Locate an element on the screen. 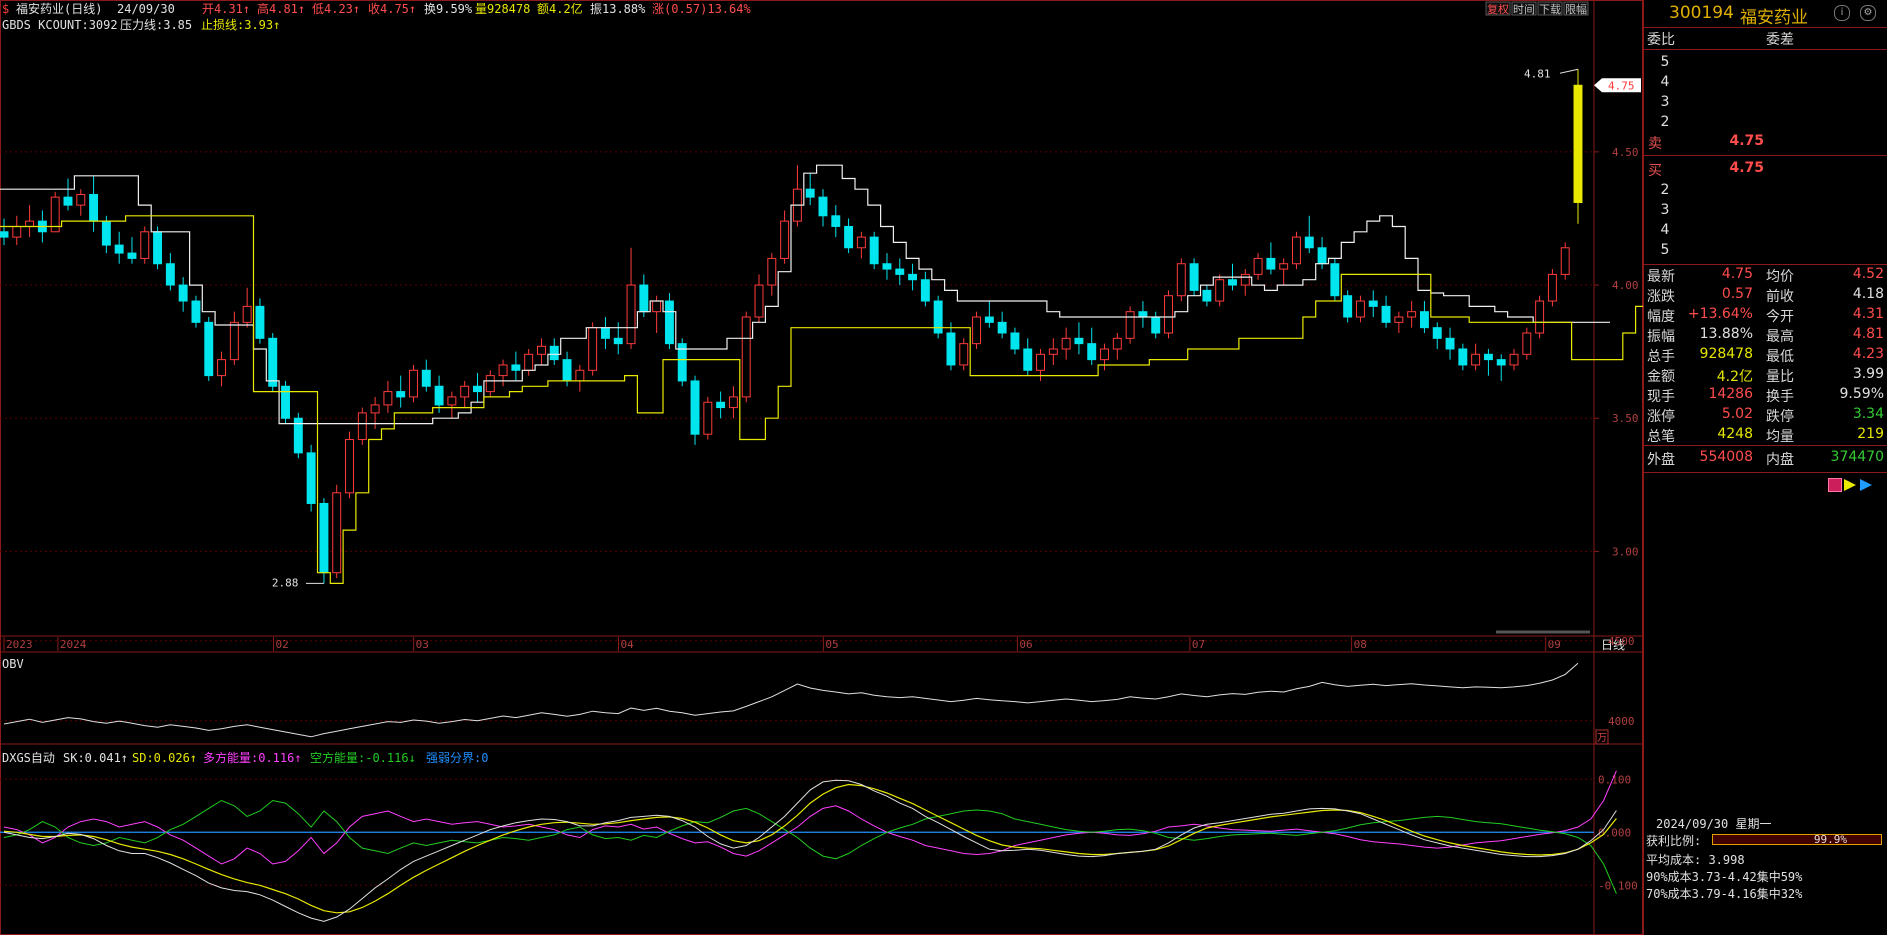  date-label: 2023 is located at coordinates (19, 644).